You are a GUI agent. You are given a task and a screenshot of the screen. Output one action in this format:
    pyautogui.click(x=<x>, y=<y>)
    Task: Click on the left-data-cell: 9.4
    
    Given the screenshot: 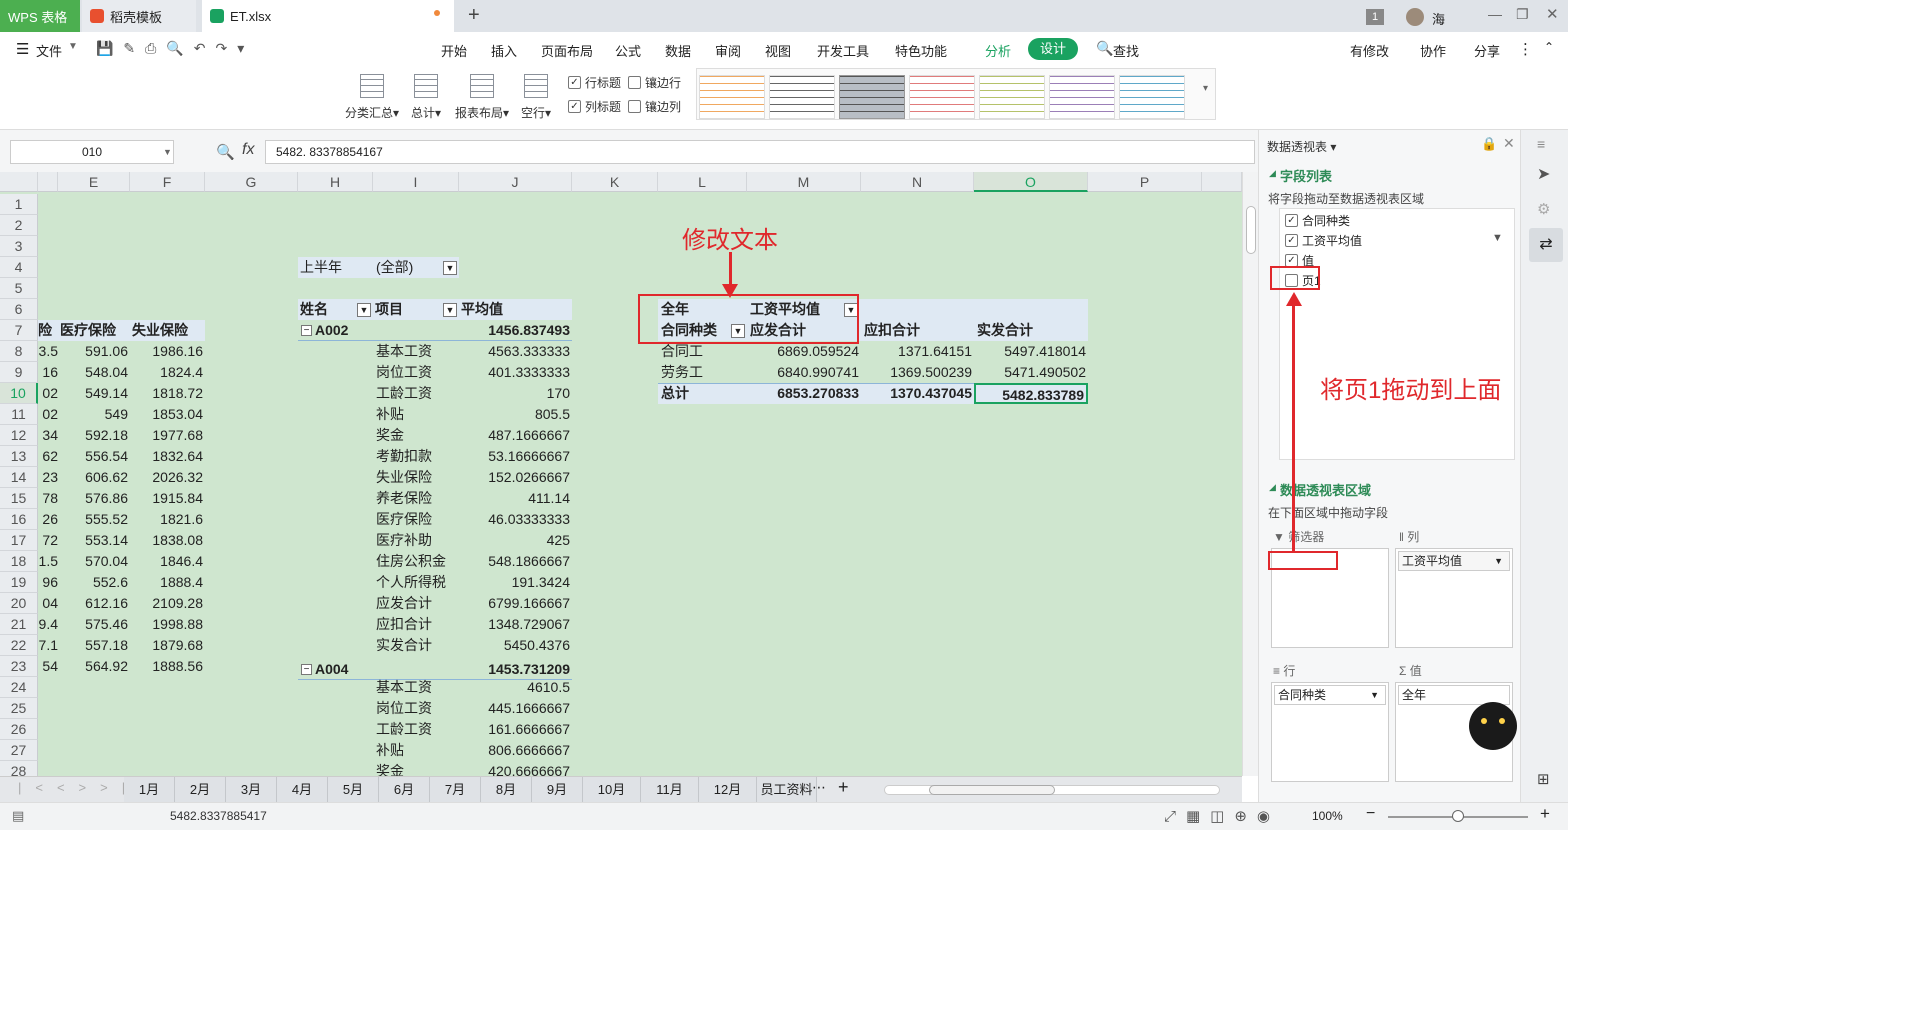 What is the action you would take?
    pyautogui.click(x=48, y=624)
    